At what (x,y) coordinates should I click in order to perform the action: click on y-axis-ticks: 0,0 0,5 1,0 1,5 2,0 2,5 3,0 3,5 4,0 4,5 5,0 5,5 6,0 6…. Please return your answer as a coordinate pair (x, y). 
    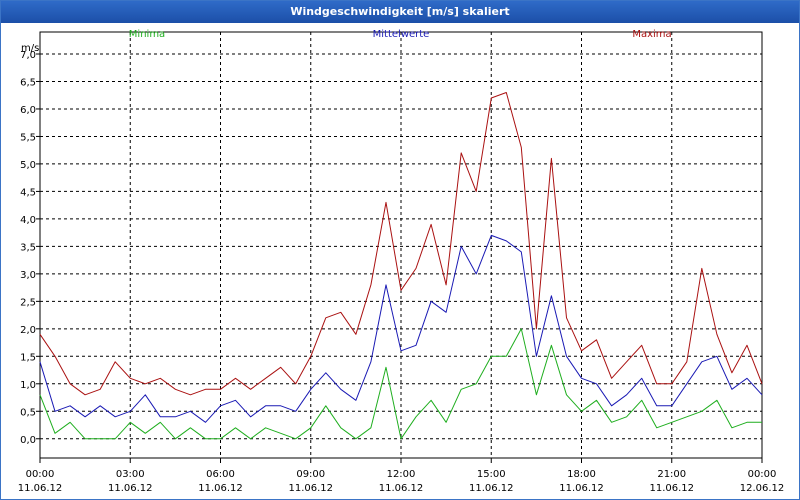
    Looking at the image, I should click on (30, 248).